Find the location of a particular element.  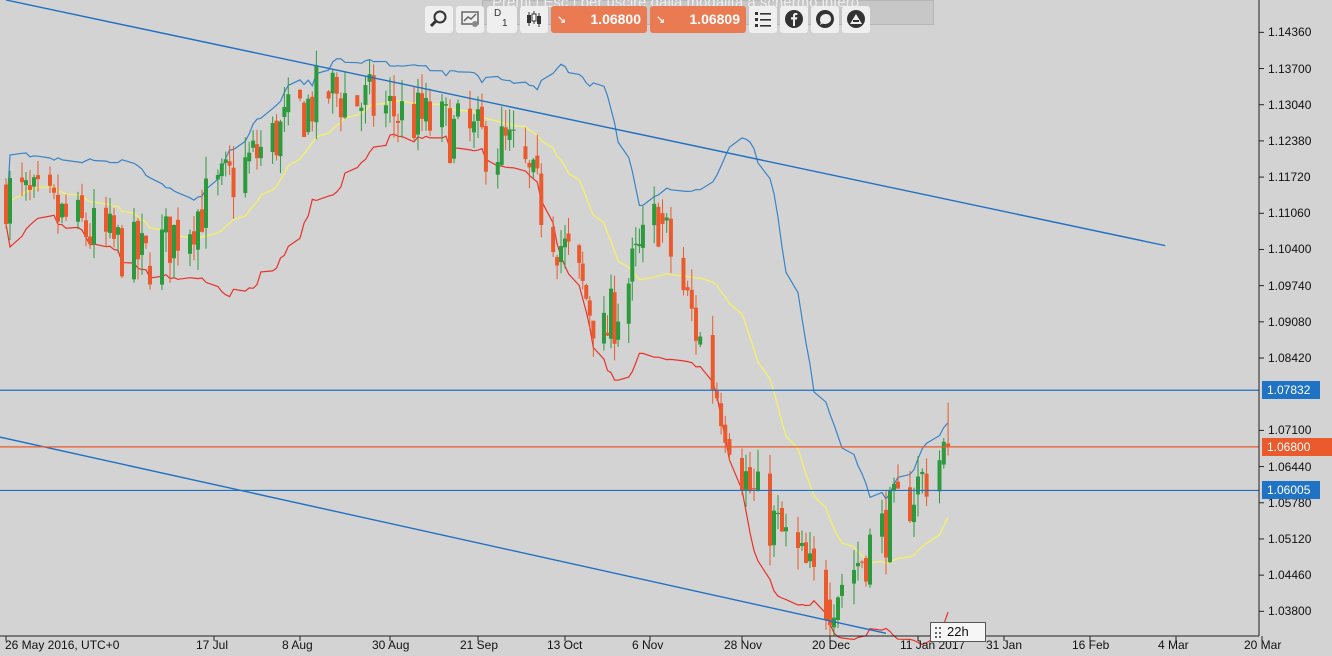

x-tick-label: 20 Dec is located at coordinates (831, 645).